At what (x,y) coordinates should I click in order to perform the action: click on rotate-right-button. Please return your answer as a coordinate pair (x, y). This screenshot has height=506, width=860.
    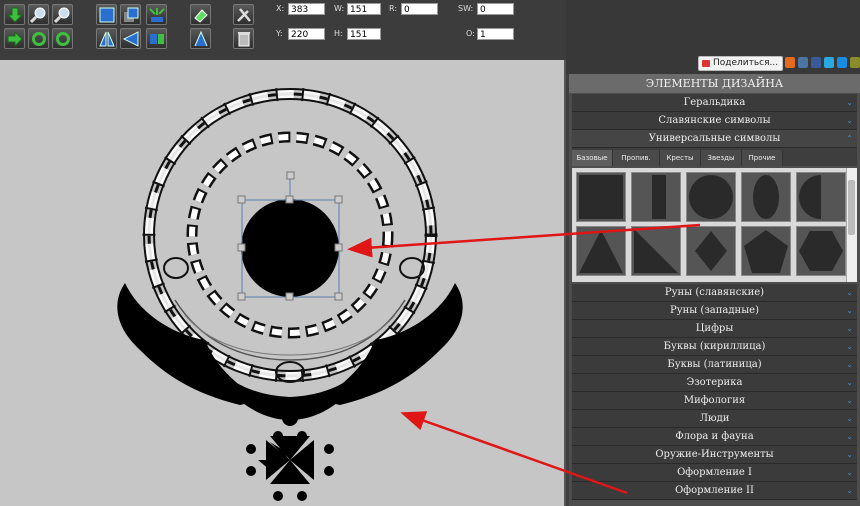
    Looking at the image, I should click on (62, 38).